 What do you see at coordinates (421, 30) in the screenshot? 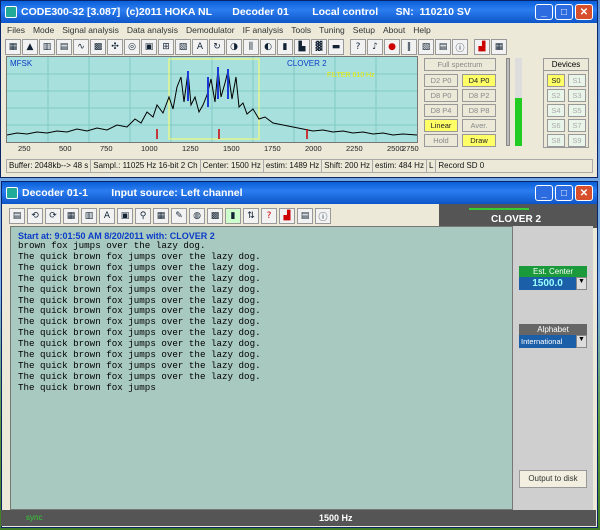
I see `menu-item-help: Help` at bounding box center [421, 30].